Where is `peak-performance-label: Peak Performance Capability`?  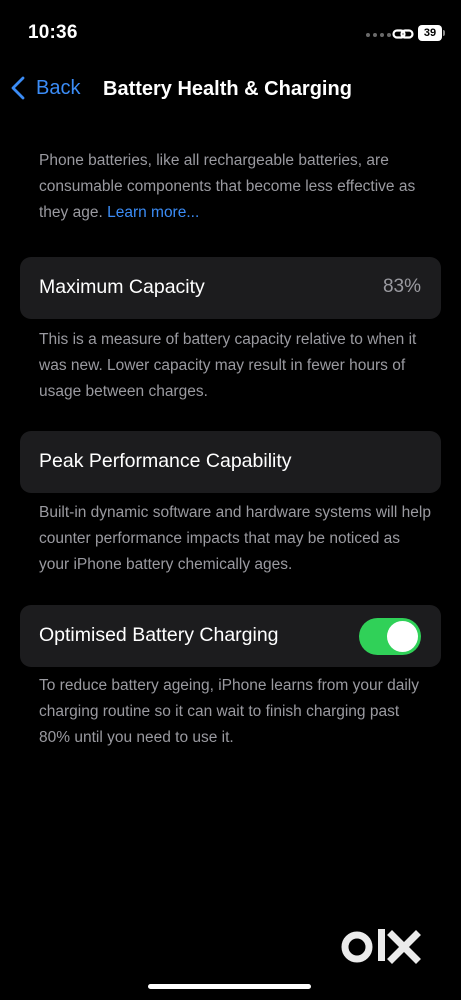 peak-performance-label: Peak Performance Capability is located at coordinates (165, 461).